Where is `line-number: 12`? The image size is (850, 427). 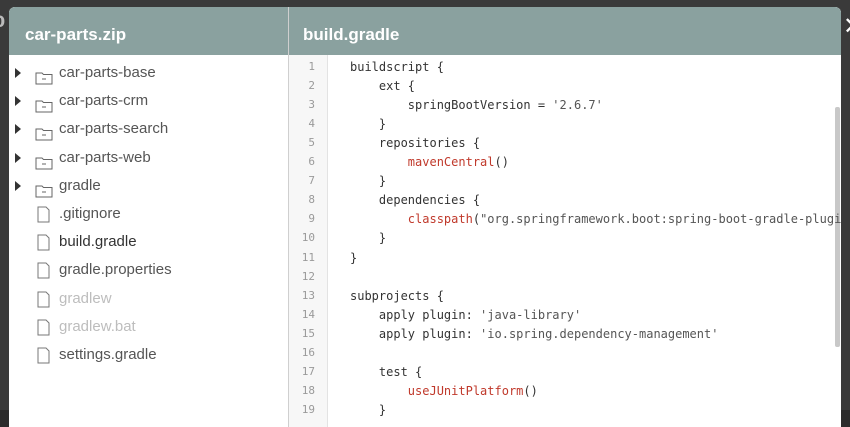 line-number: 12 is located at coordinates (308, 276).